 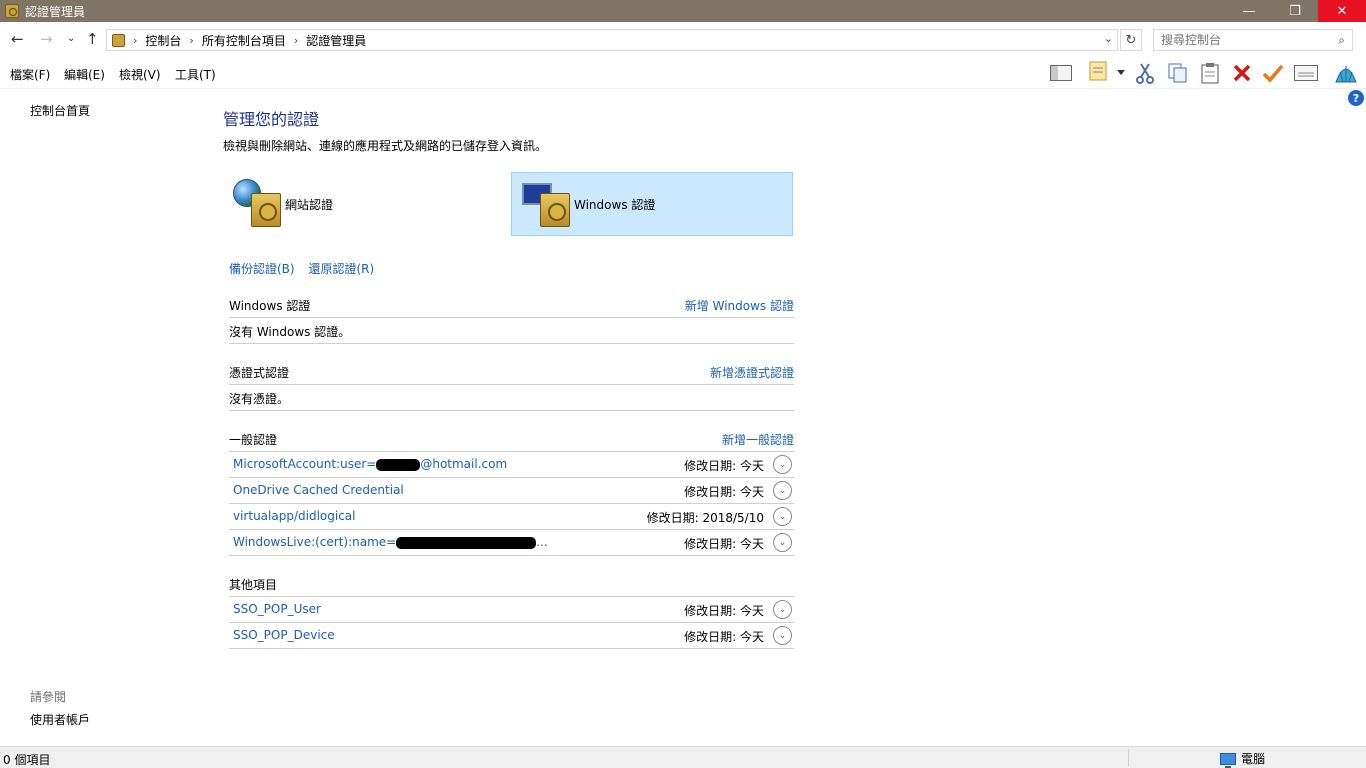 What do you see at coordinates (1210, 73) in the screenshot?
I see `paste-icon` at bounding box center [1210, 73].